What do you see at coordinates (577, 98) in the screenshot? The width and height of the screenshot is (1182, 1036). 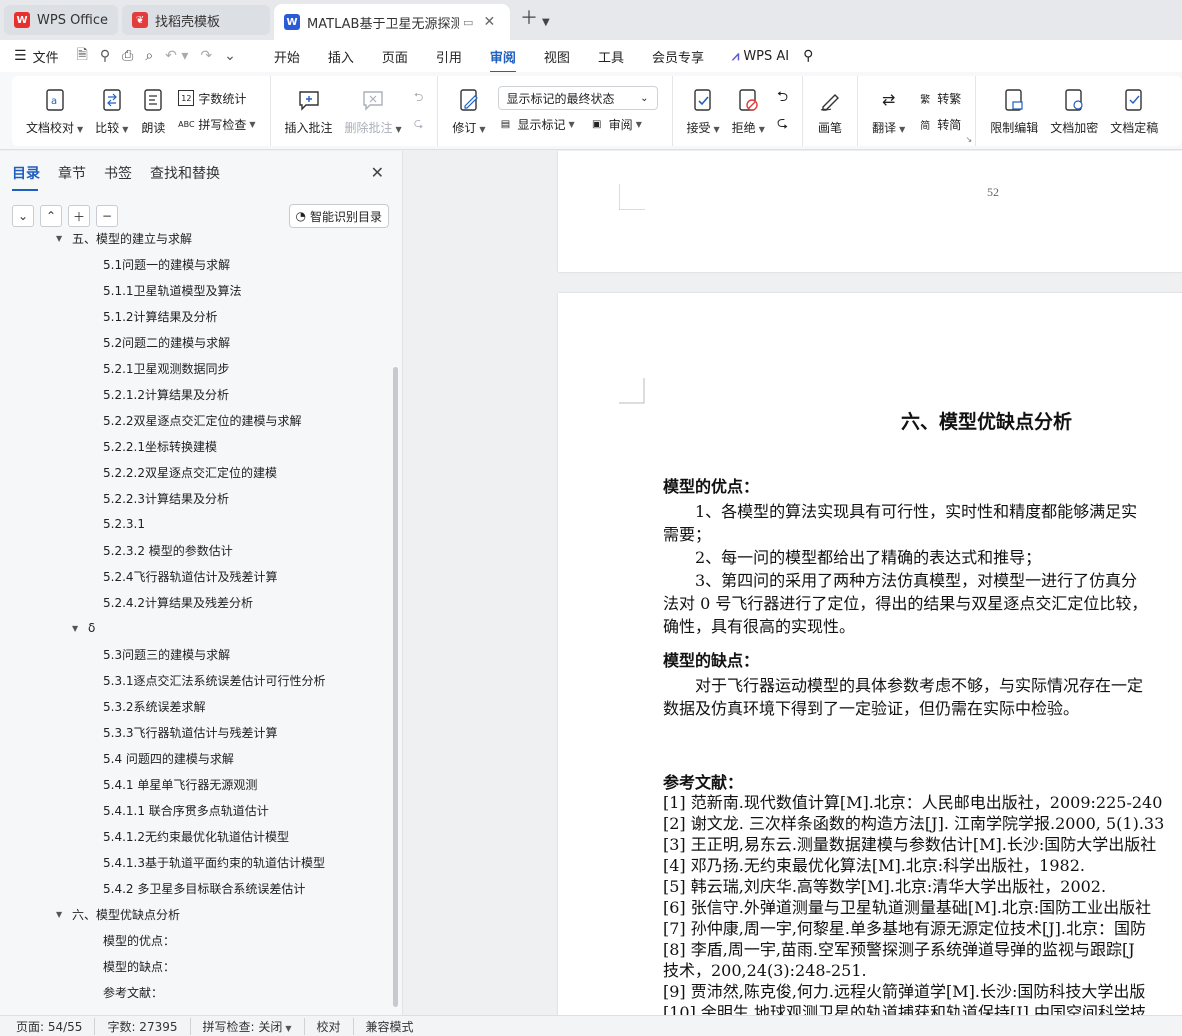 I see `display-state-dropdown: 显示标记的最终状态 ⌄` at bounding box center [577, 98].